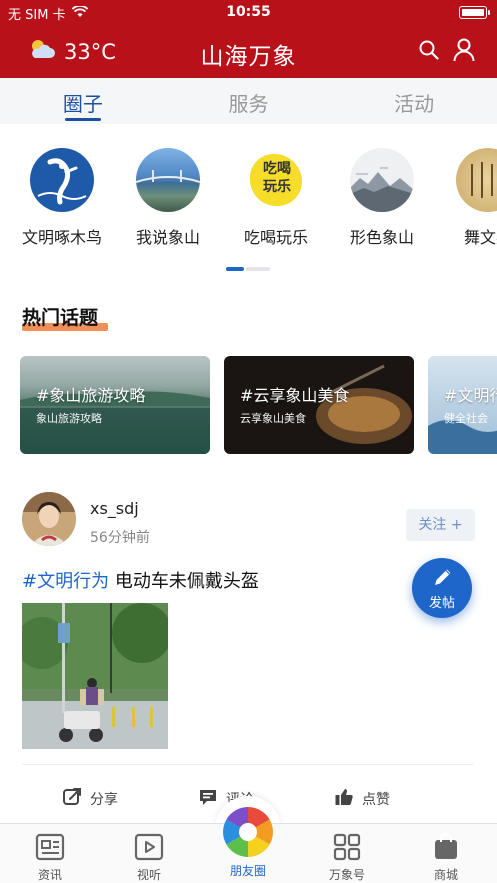 Image resolution: width=497 pixels, height=883 pixels. I want to click on hot-topics-list: #象山旅游攻略 象山旅游攻略 #云享象山美食 云享象山美食 #文明行 健全社会, so click(258, 406).